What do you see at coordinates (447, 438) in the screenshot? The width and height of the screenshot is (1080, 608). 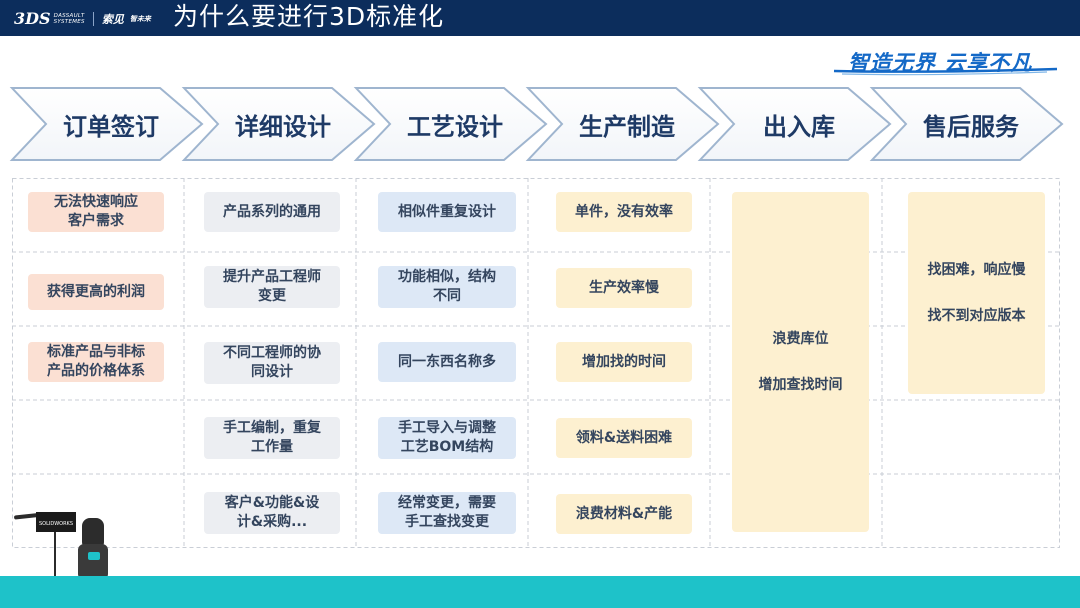 I see `issue-process-4: 手工导入与调整 工艺BOM结构` at bounding box center [447, 438].